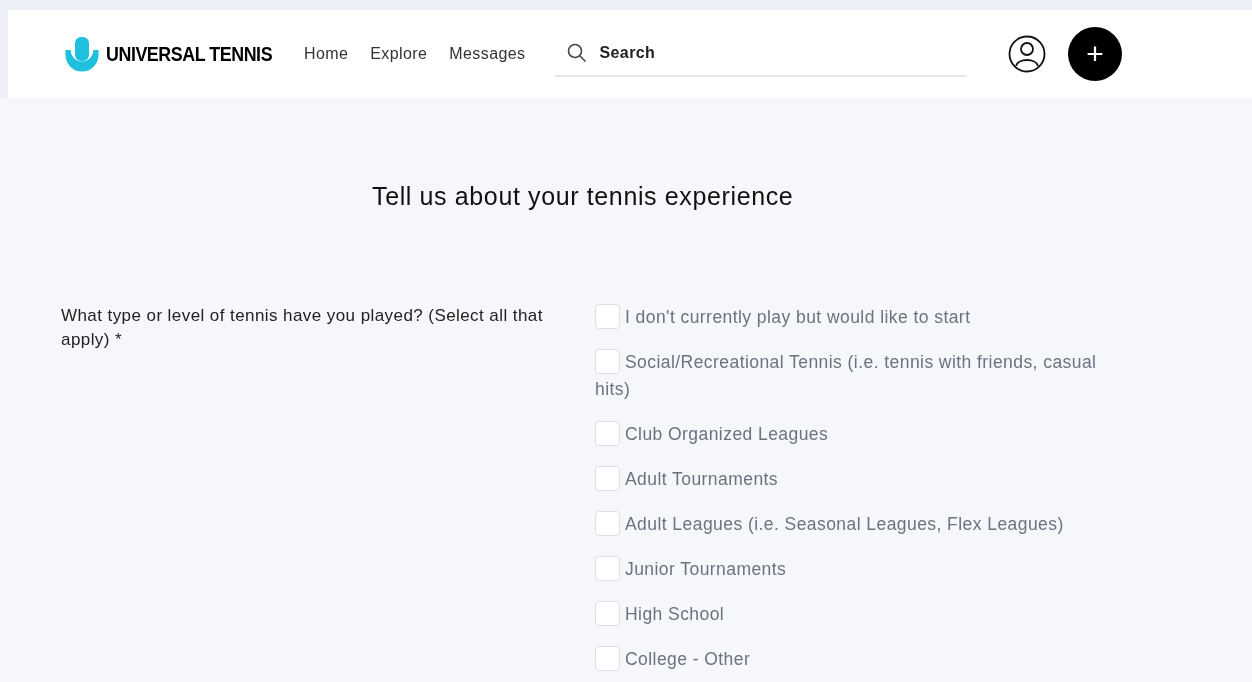  I want to click on search-icon, so click(577, 53).